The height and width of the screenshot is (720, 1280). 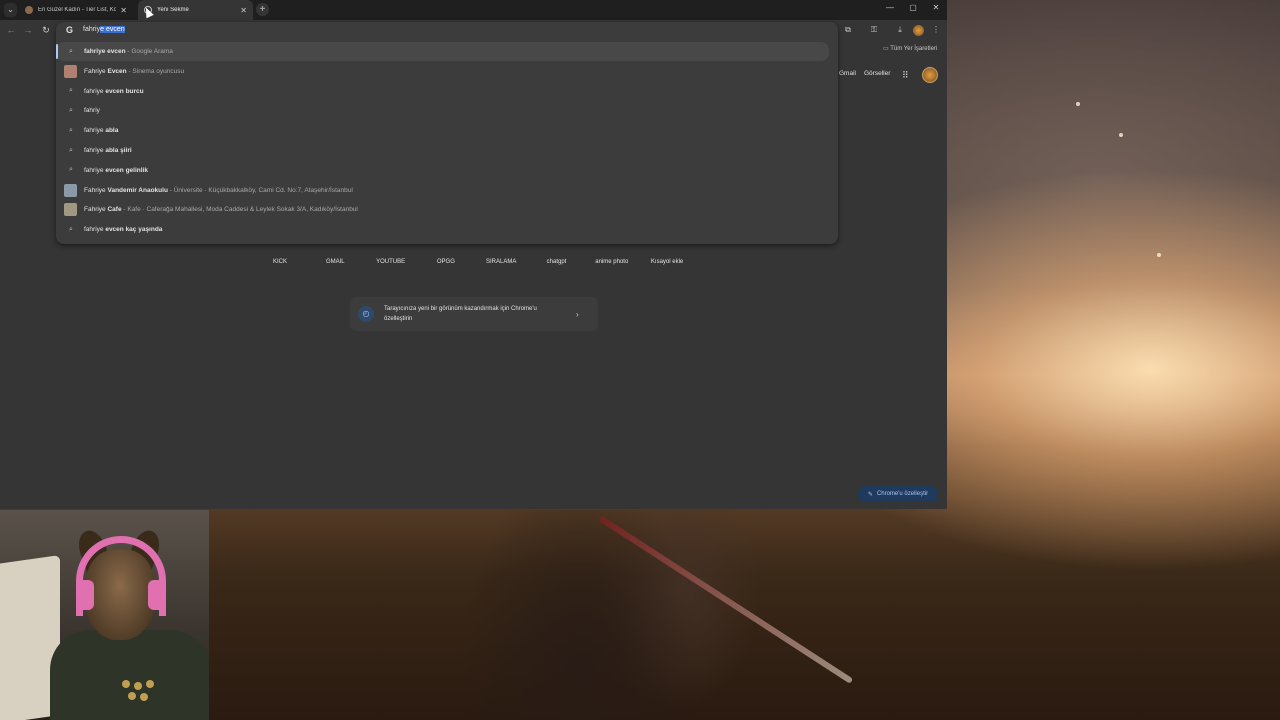 What do you see at coordinates (913, 7) in the screenshot?
I see `maximize-button: ▢` at bounding box center [913, 7].